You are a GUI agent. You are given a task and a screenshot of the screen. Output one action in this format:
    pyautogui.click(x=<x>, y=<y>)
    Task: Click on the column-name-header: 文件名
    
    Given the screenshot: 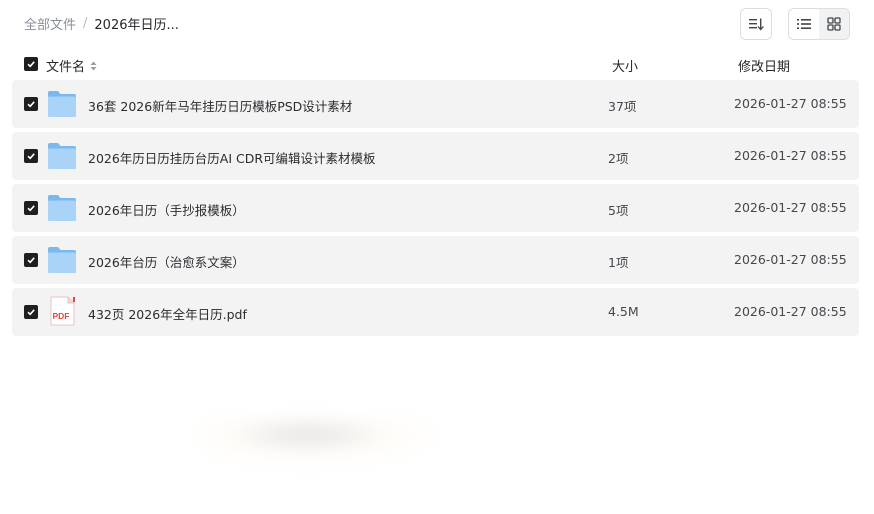 What is the action you would take?
    pyautogui.click(x=71, y=65)
    